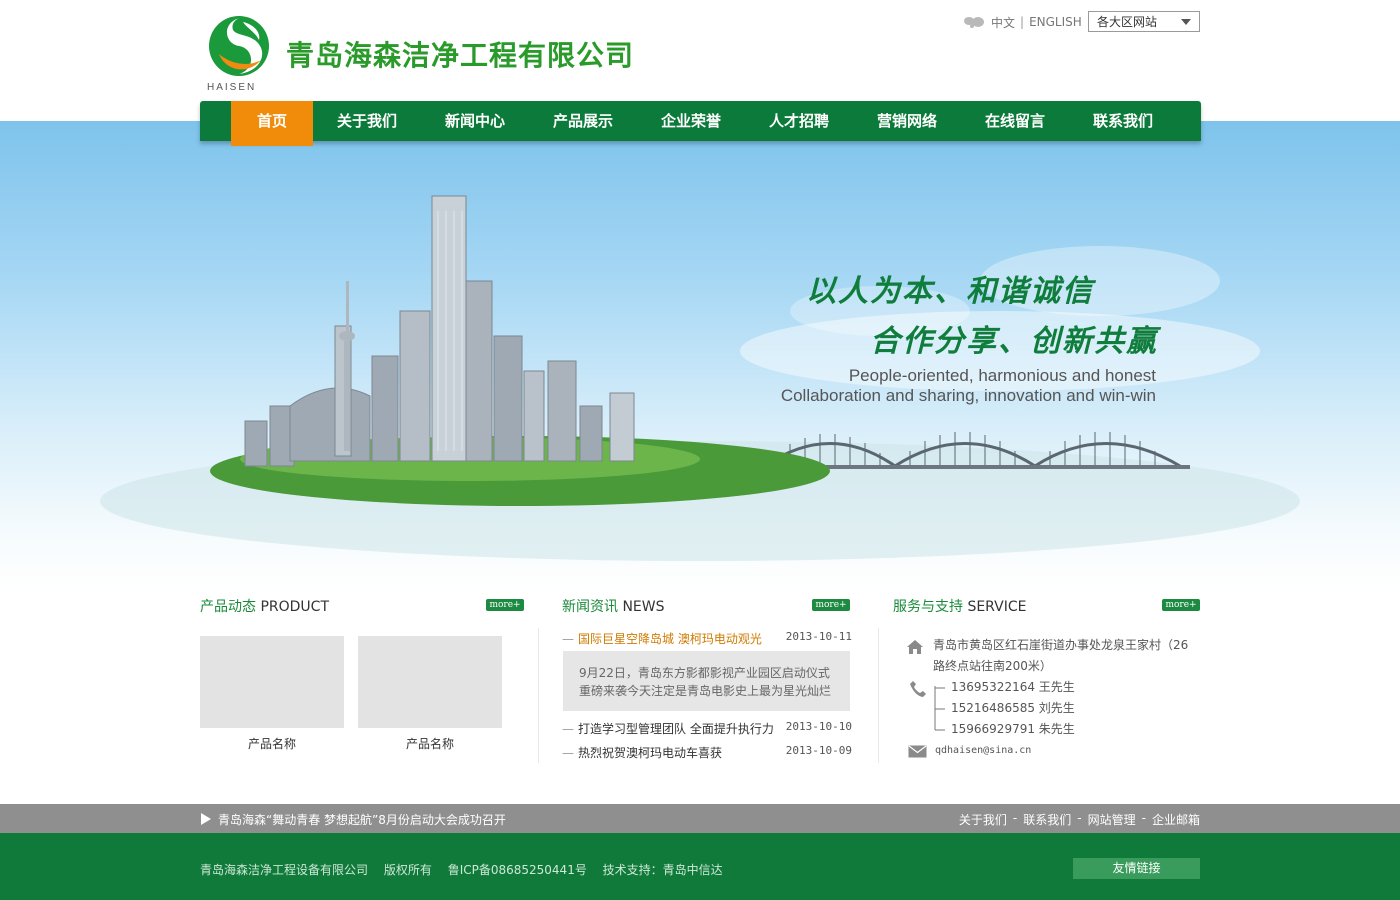 This screenshot has width=1400, height=900. What do you see at coordinates (1013, 729) in the screenshot?
I see `service-phone: 15966929791 朱先生` at bounding box center [1013, 729].